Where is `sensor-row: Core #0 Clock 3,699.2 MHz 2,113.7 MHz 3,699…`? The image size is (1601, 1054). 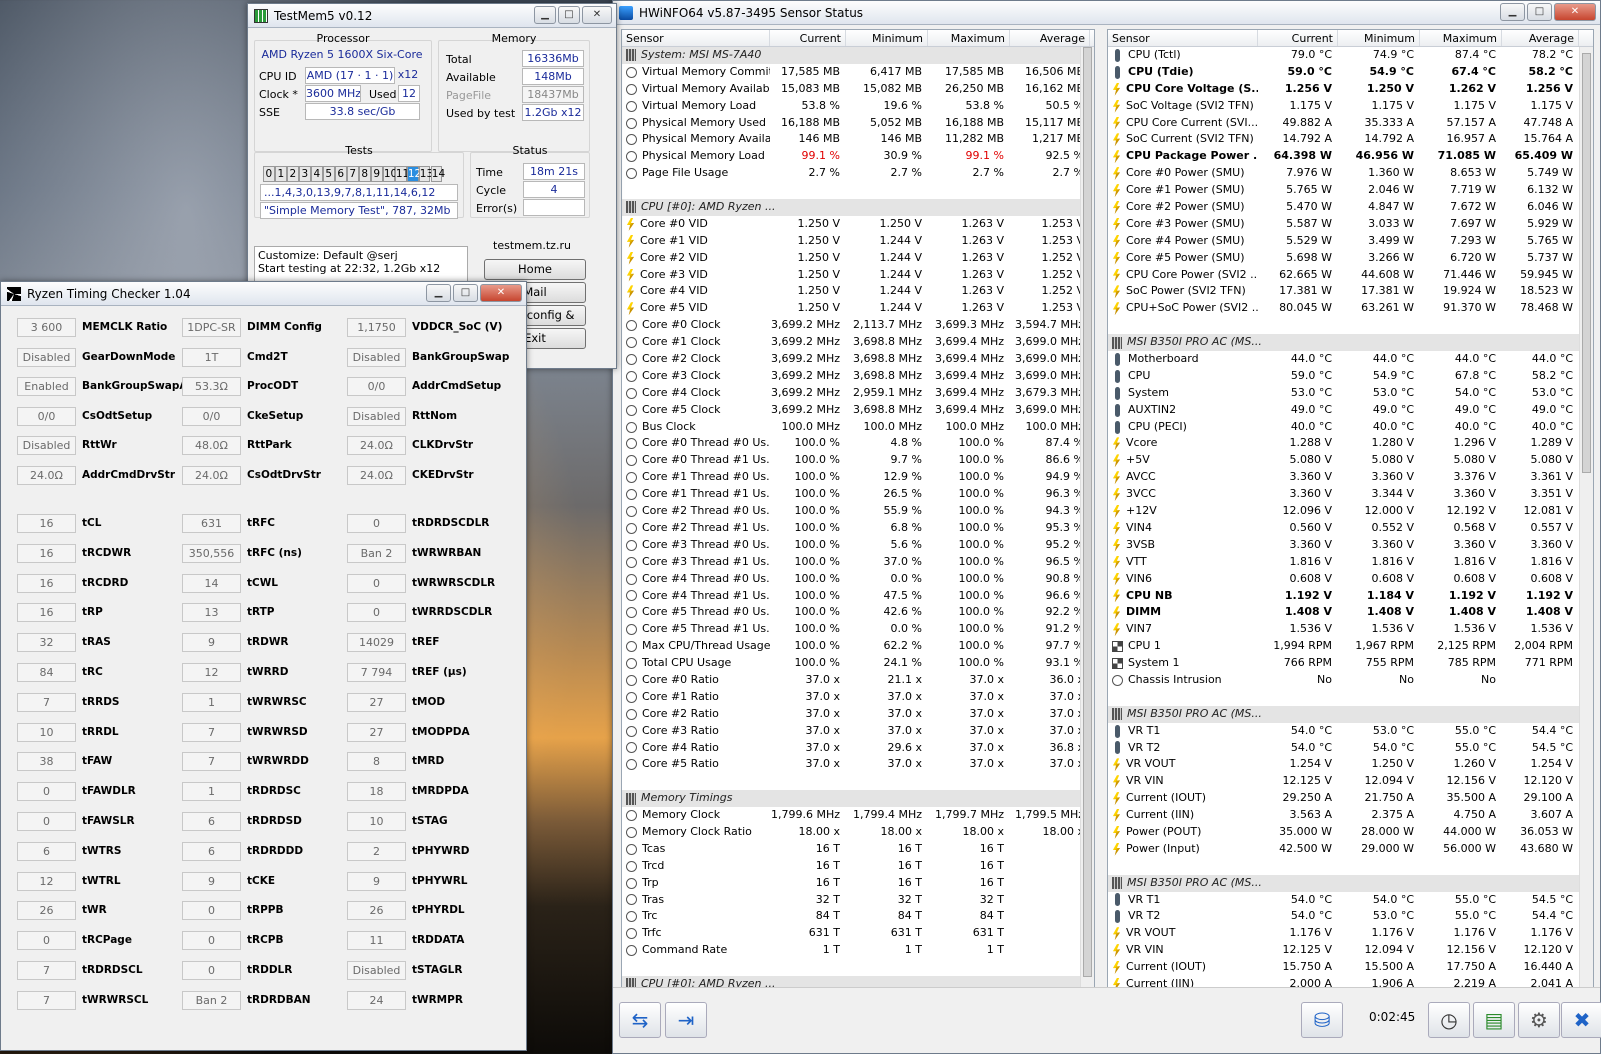
sensor-row: Core #0 Clock 3,699.2 MHz 2,113.7 MHz 3,699… is located at coordinates (858, 325).